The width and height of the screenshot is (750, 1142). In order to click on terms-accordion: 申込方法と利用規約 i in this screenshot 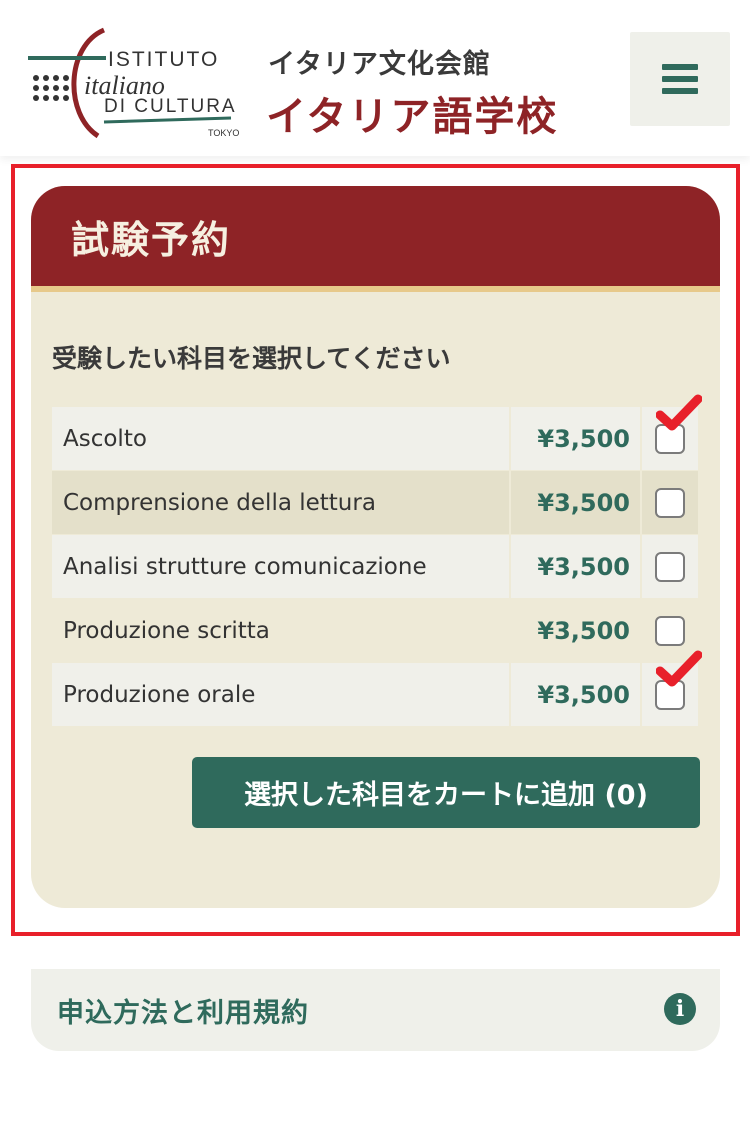, I will do `click(375, 1010)`.